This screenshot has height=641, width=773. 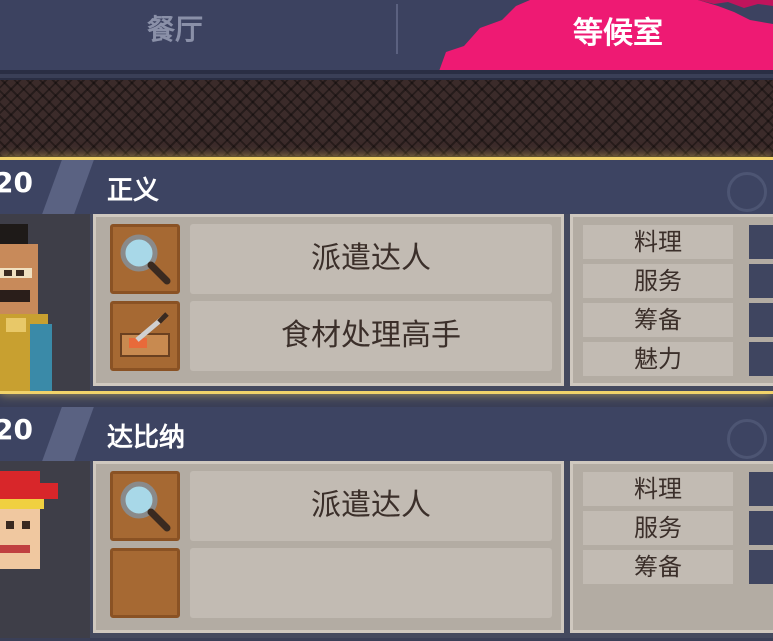 I want to click on tab-waiting-room: 等候室, so click(x=585, y=37).